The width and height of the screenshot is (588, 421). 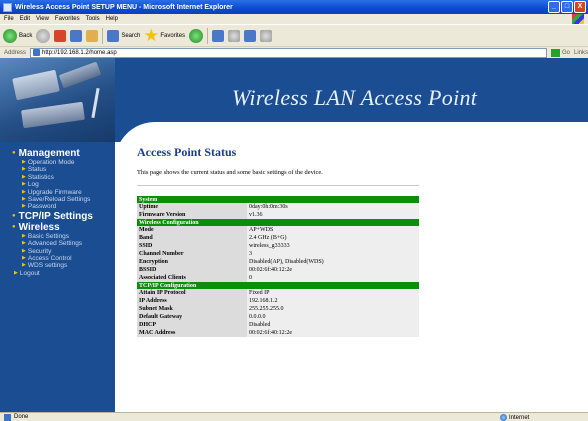 I want to click on table-row: Channel Number 3, so click(x=278, y=254).